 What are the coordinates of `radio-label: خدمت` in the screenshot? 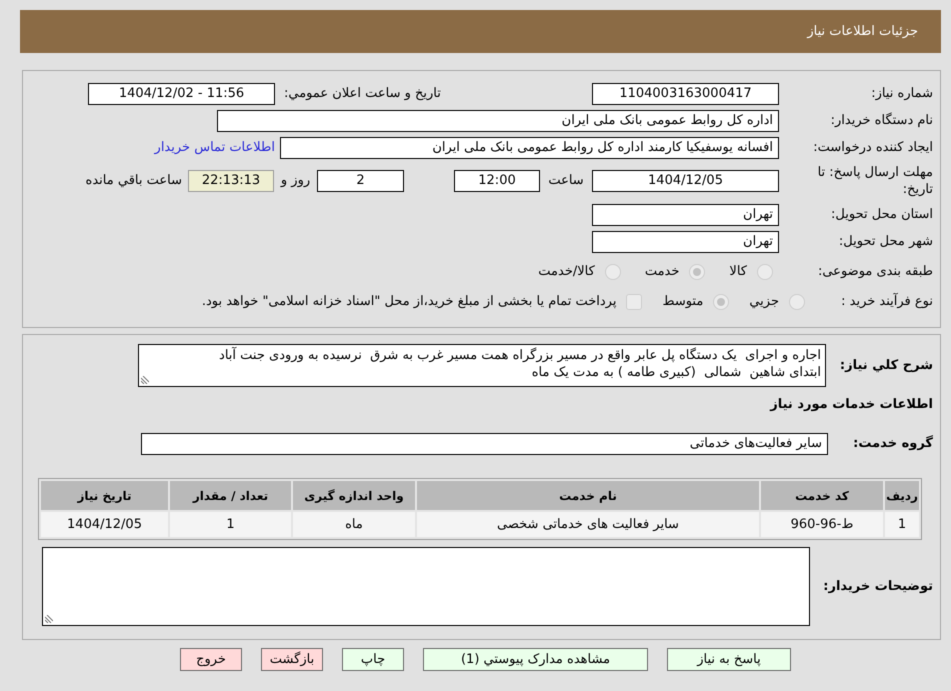 It's located at (662, 272).